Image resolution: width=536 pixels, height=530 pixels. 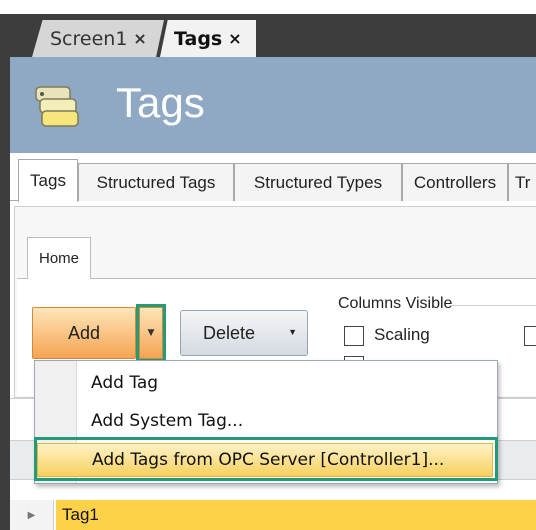 I want to click on tab-structured-tags: Structured Tags, so click(x=156, y=182).